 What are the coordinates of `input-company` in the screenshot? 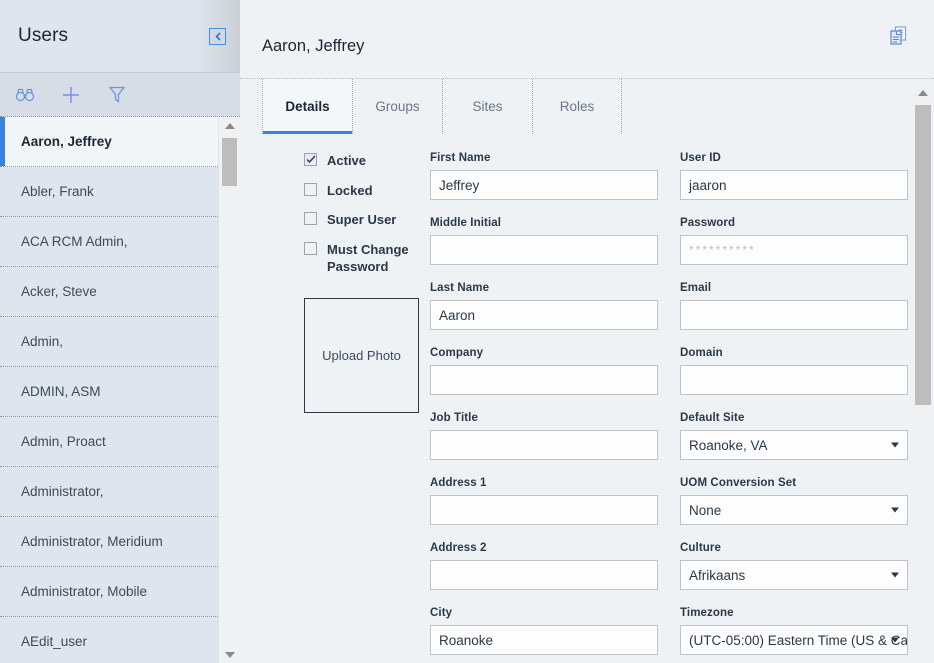 It's located at (544, 380).